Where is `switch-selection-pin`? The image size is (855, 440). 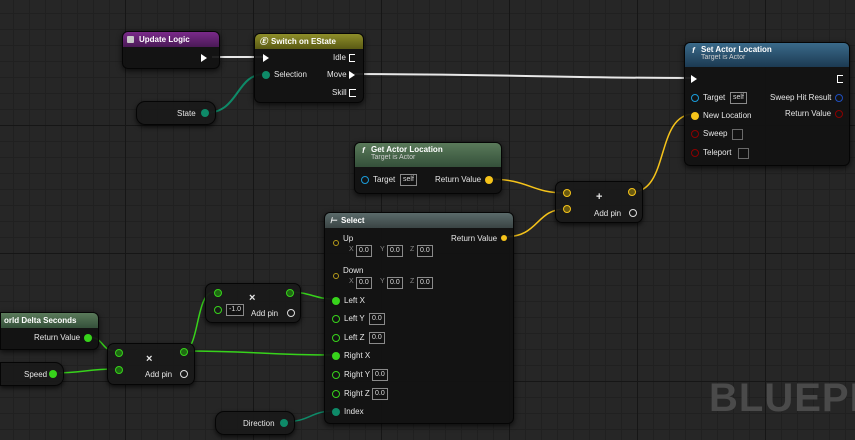 switch-selection-pin is located at coordinates (266, 75).